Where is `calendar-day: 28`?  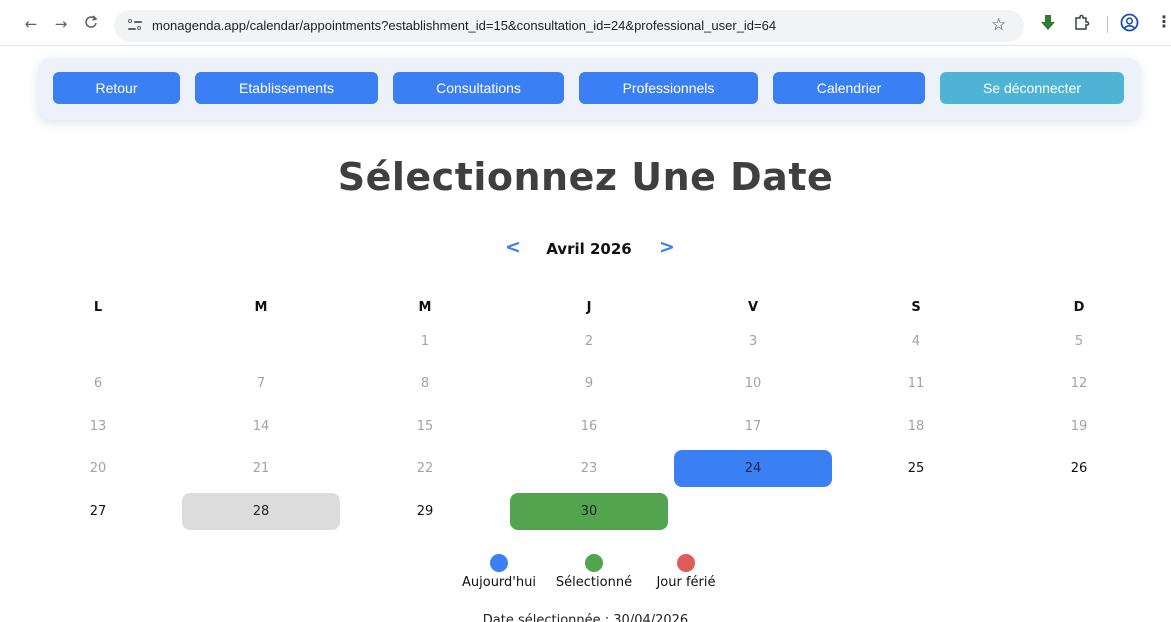 calendar-day: 28 is located at coordinates (261, 511).